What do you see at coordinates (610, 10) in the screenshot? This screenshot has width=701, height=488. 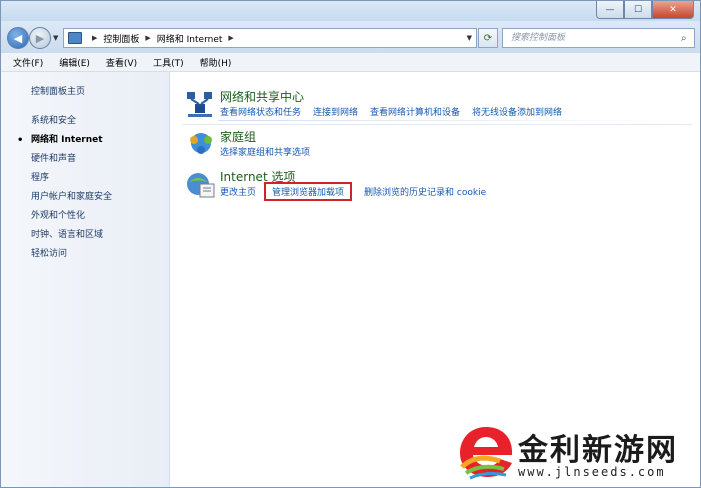 I see `minimize-button: —` at bounding box center [610, 10].